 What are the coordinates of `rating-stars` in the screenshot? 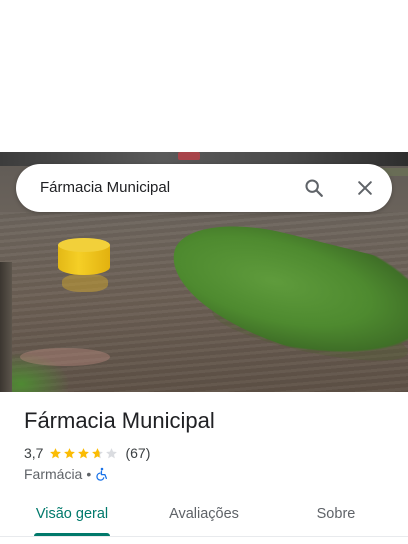 It's located at (84, 453).